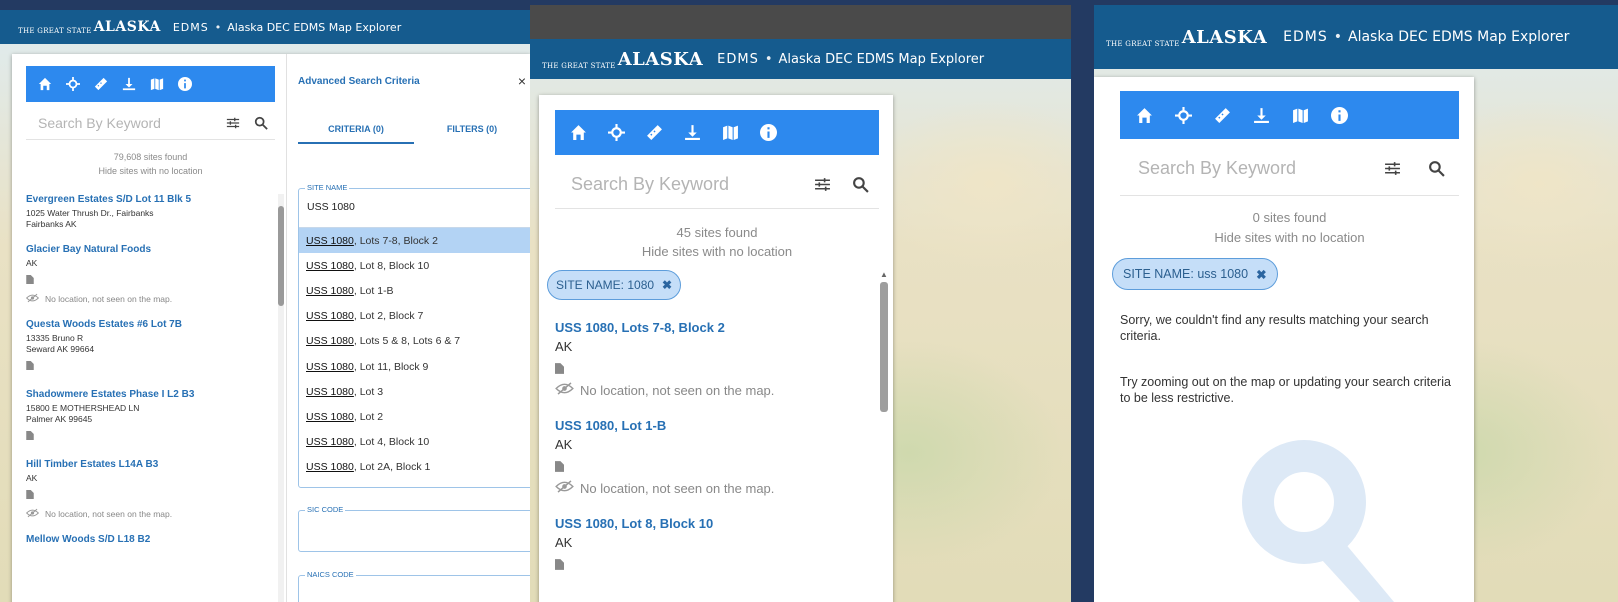 The width and height of the screenshot is (1618, 602). I want to click on autocomplete-option: USS 1080, Lot 3, so click(414, 391).